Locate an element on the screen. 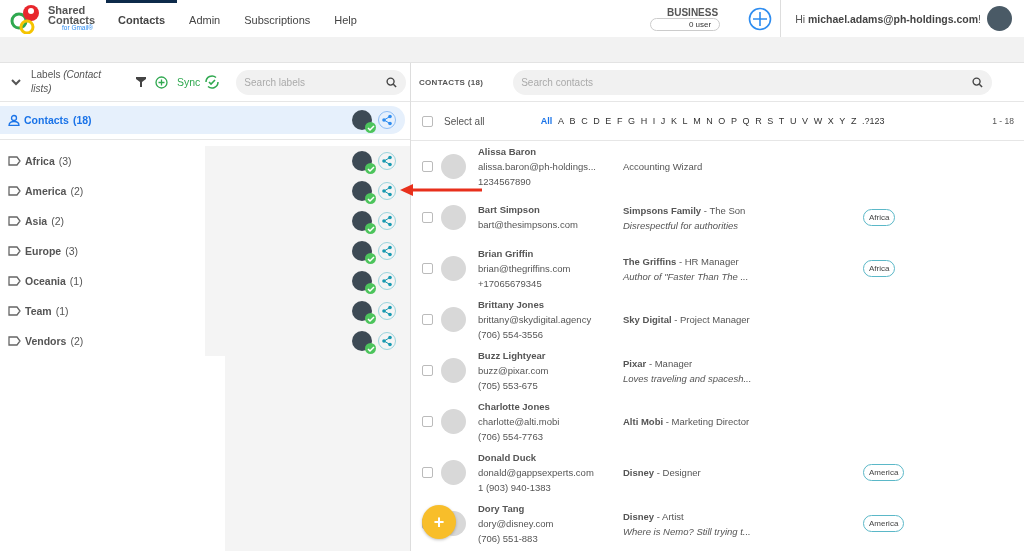  letter-filter: H is located at coordinates (643, 121).